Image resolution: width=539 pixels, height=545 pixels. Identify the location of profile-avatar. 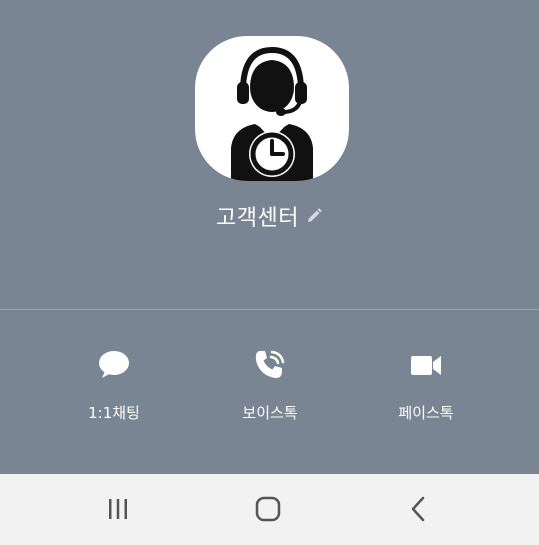
(272, 108).